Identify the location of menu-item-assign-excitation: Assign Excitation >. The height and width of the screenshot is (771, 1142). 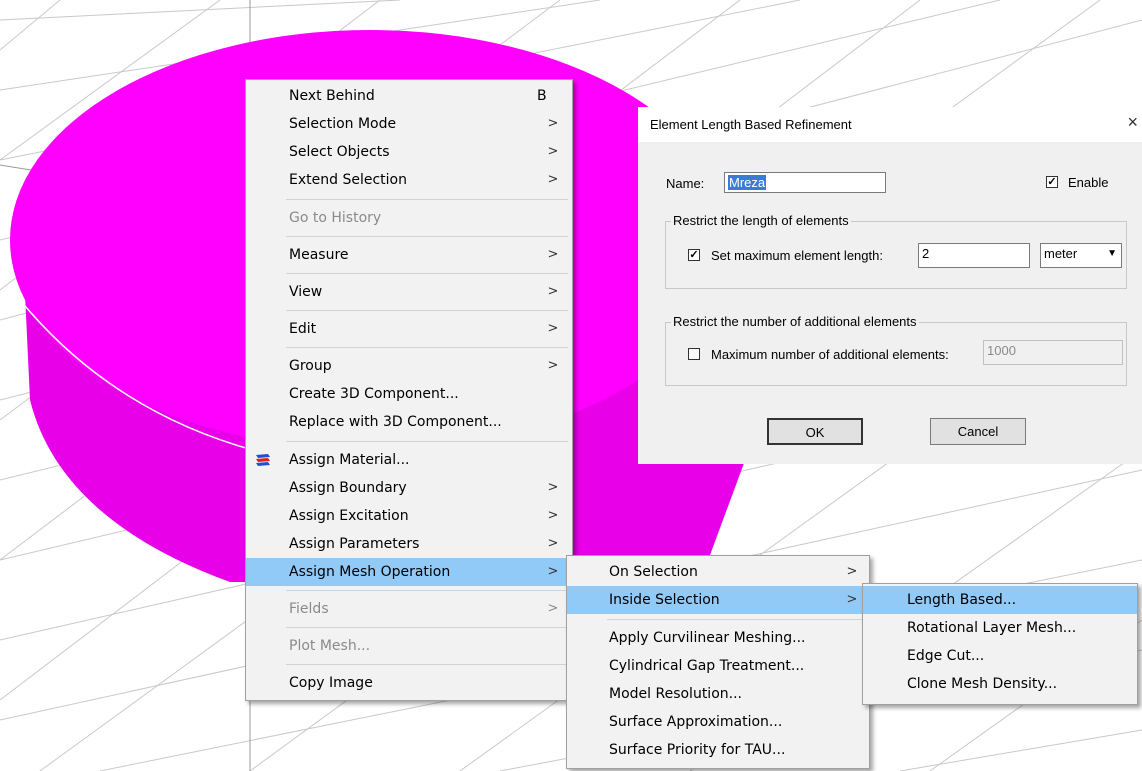
(409, 516).